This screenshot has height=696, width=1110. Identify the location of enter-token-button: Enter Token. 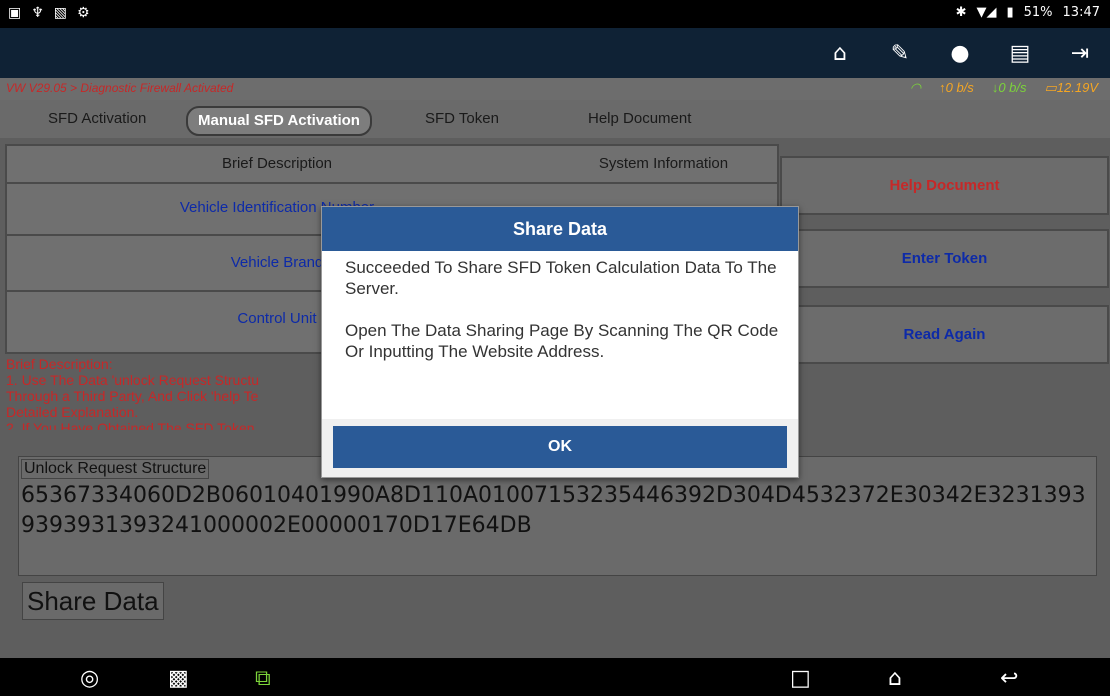
(944, 258).